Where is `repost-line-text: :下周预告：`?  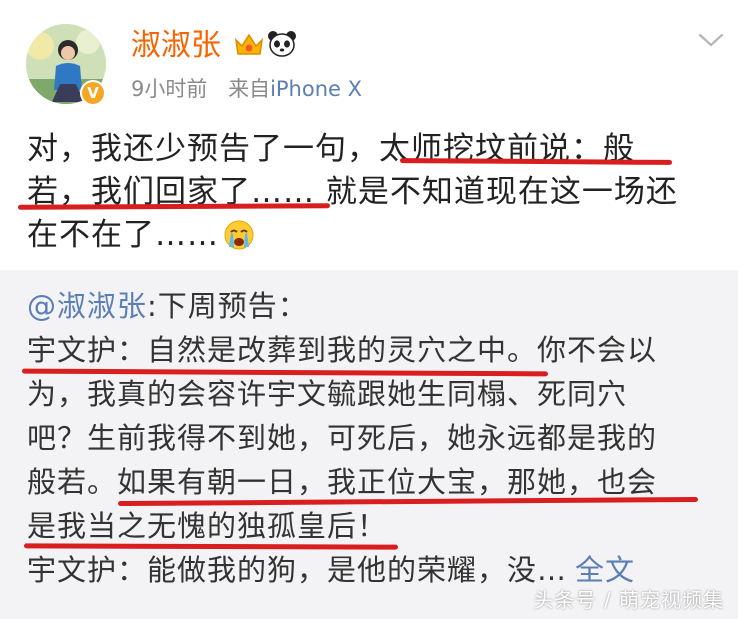 repost-line-text: :下周预告： is located at coordinates (227, 306).